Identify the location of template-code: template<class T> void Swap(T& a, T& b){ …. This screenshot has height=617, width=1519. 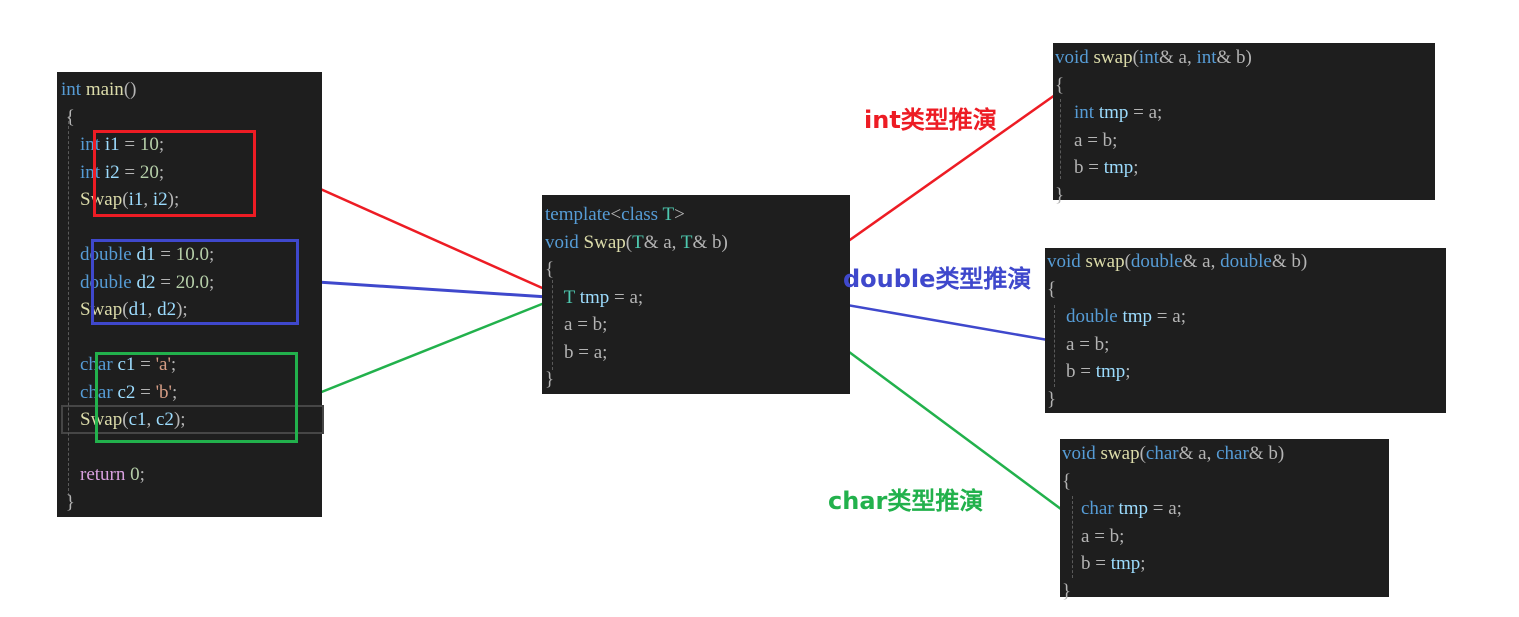
(636, 297).